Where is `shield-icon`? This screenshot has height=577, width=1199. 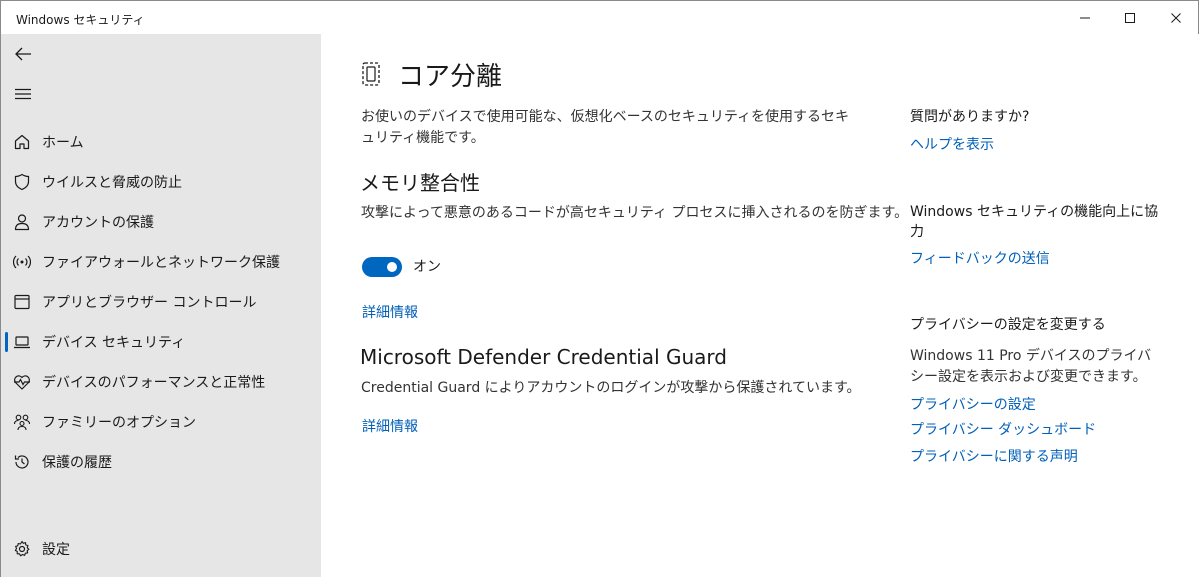 shield-icon is located at coordinates (22, 182).